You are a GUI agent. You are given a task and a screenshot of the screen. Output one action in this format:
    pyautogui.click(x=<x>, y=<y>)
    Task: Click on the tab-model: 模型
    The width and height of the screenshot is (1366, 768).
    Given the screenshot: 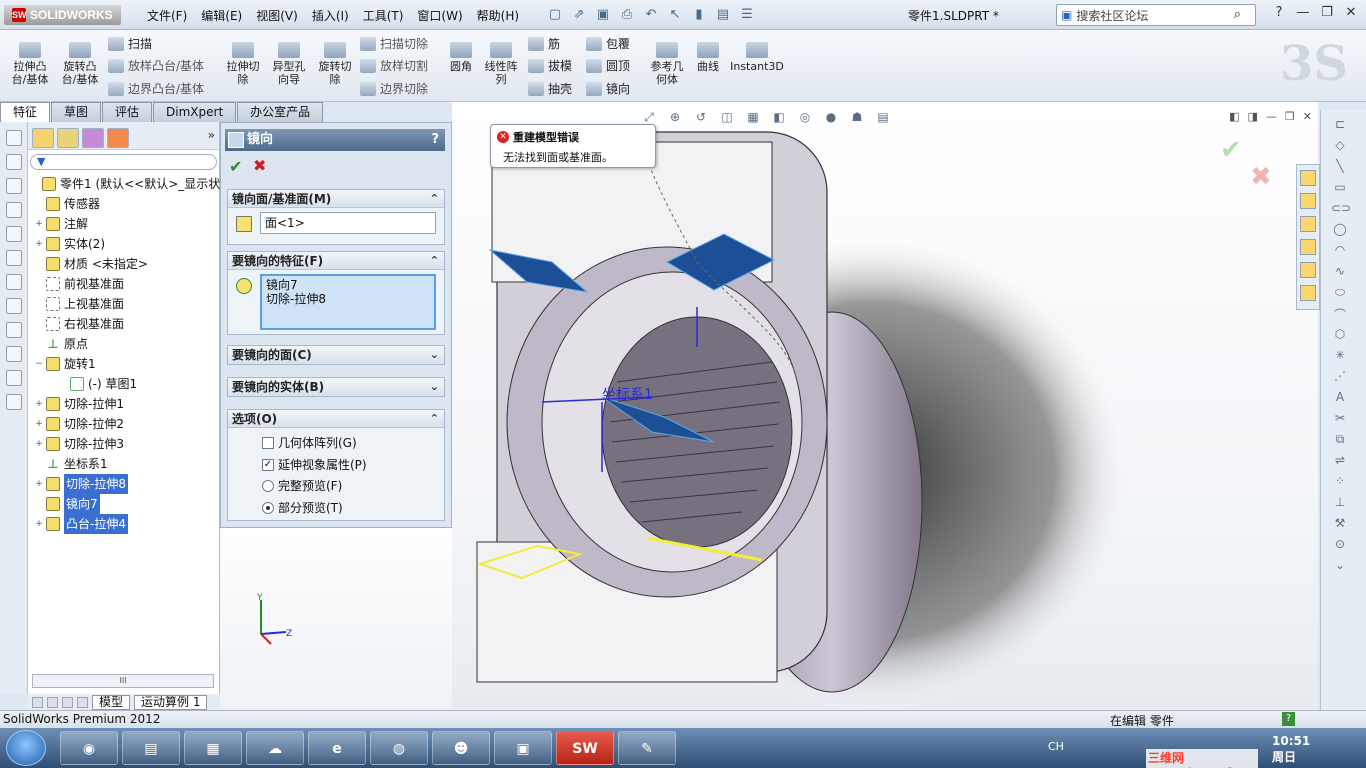 What is the action you would take?
    pyautogui.click(x=111, y=702)
    